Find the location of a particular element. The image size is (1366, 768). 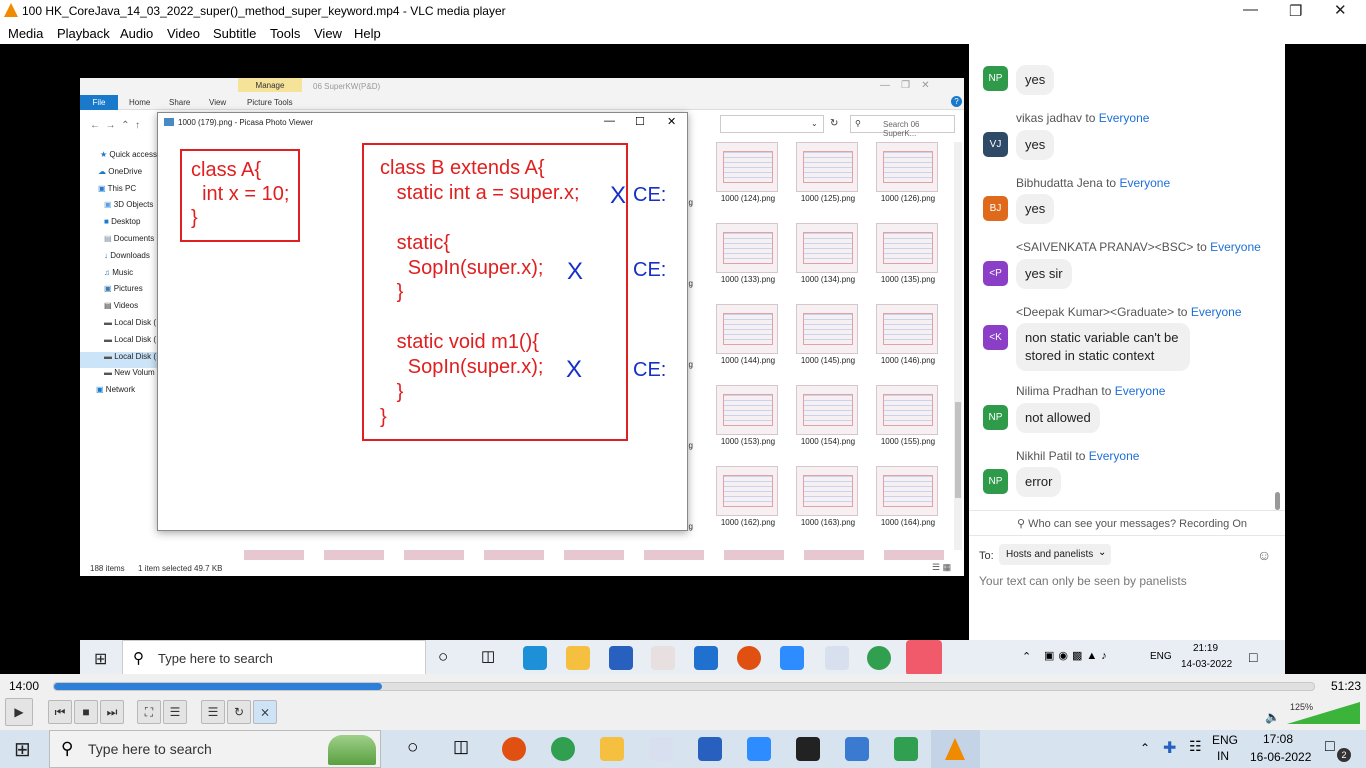

edge-icon is located at coordinates (535, 658).